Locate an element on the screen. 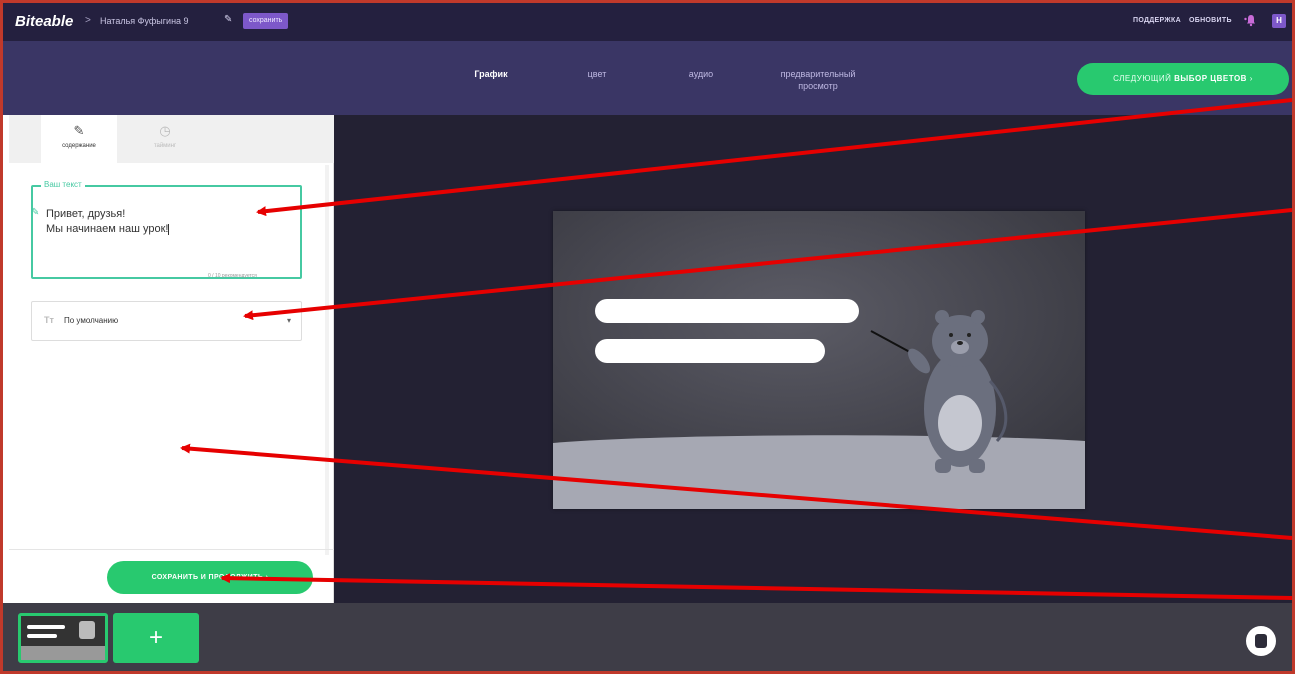 This screenshot has width=1295, height=674. step-preview: предварительный просмотр is located at coordinates (818, 80).